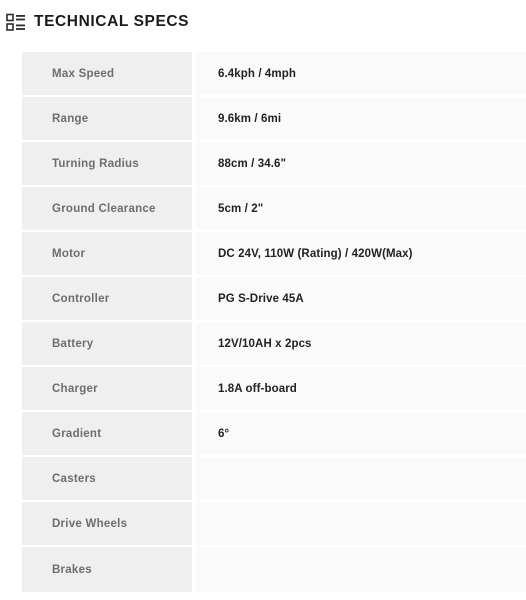  Describe the element at coordinates (361, 254) in the screenshot. I see `spec-value-motor: DC 24V, 110W (Rating) / 420W(Max)` at that location.